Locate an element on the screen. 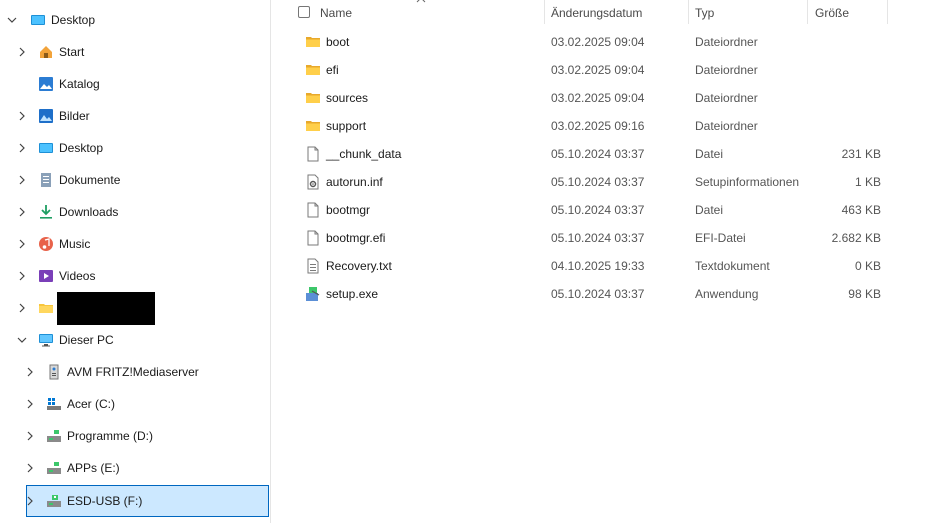  file-size: 98 KB is located at coordinates (864, 294).